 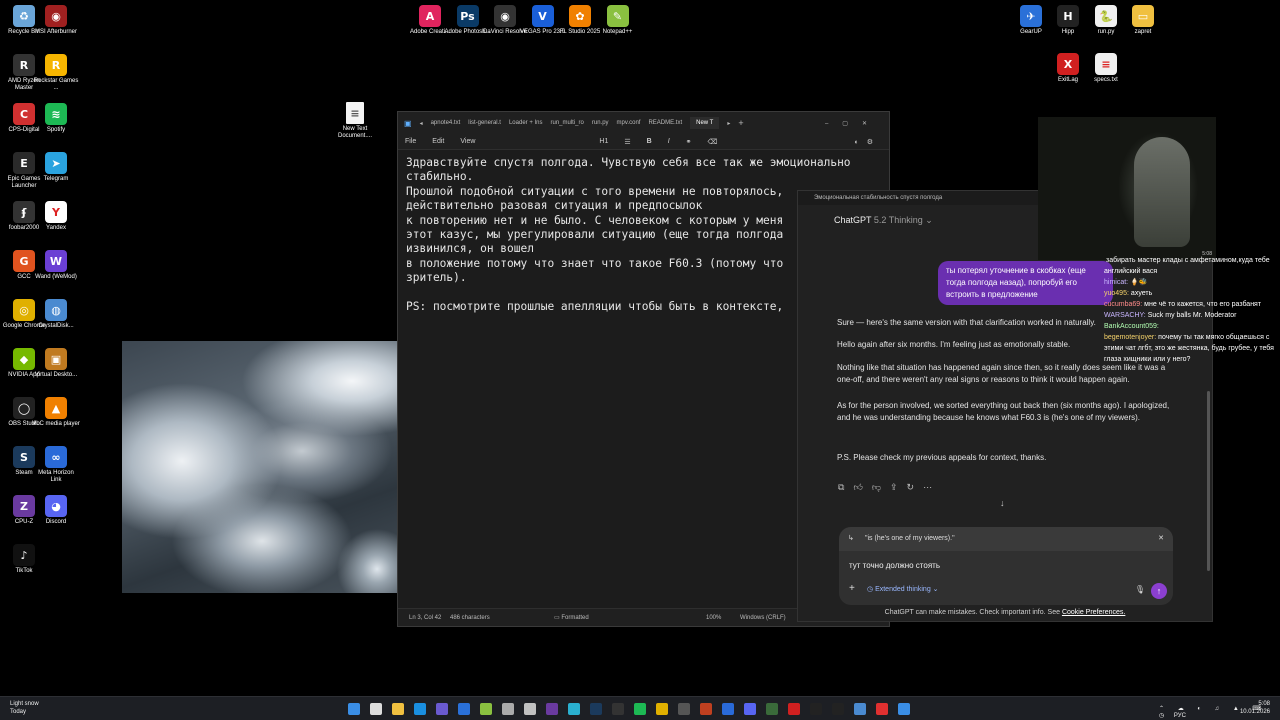 What do you see at coordinates (728, 123) in the screenshot?
I see `tab-scroll-right-icon: ▸` at bounding box center [728, 123].